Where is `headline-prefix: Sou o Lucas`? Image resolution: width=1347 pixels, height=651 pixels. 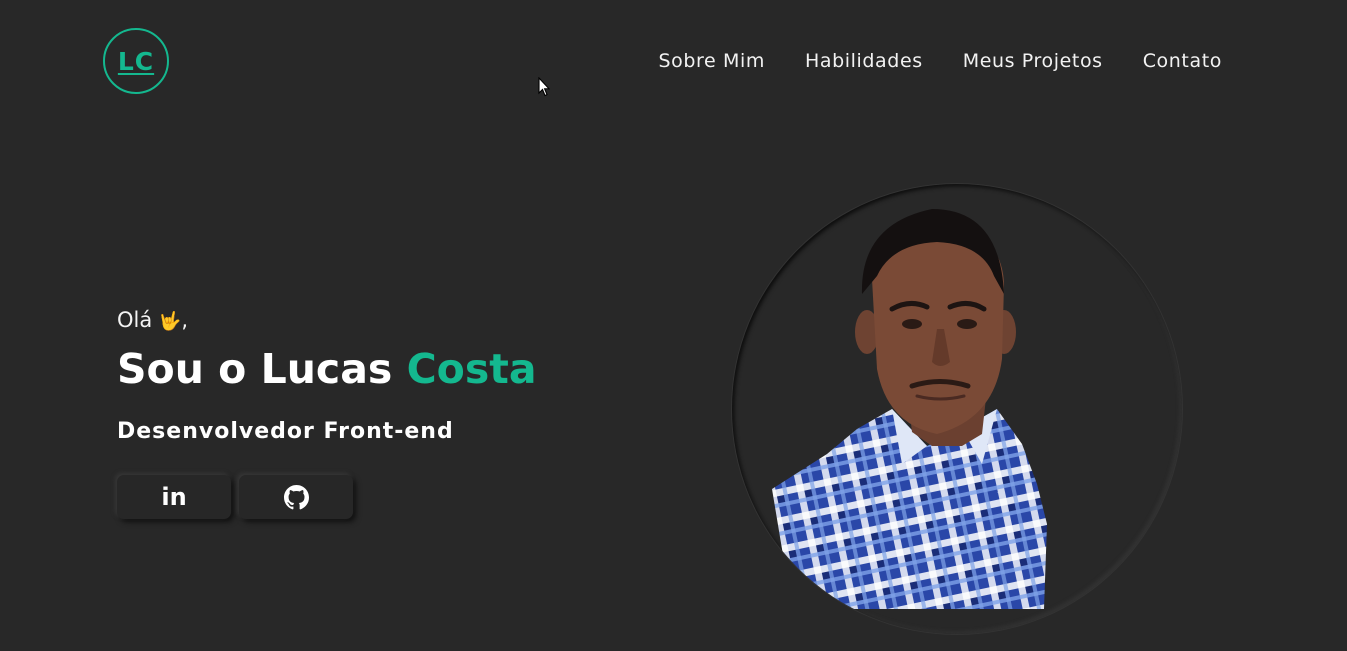 headline-prefix: Sou o Lucas is located at coordinates (262, 369).